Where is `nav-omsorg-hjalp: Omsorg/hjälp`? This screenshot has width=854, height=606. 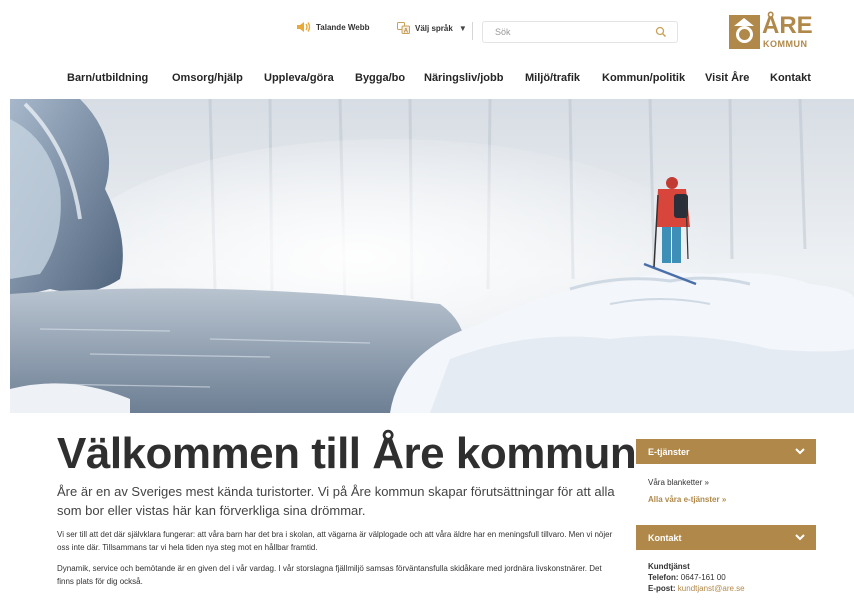
nav-omsorg-hjalp: Omsorg/hjälp is located at coordinates (207, 78).